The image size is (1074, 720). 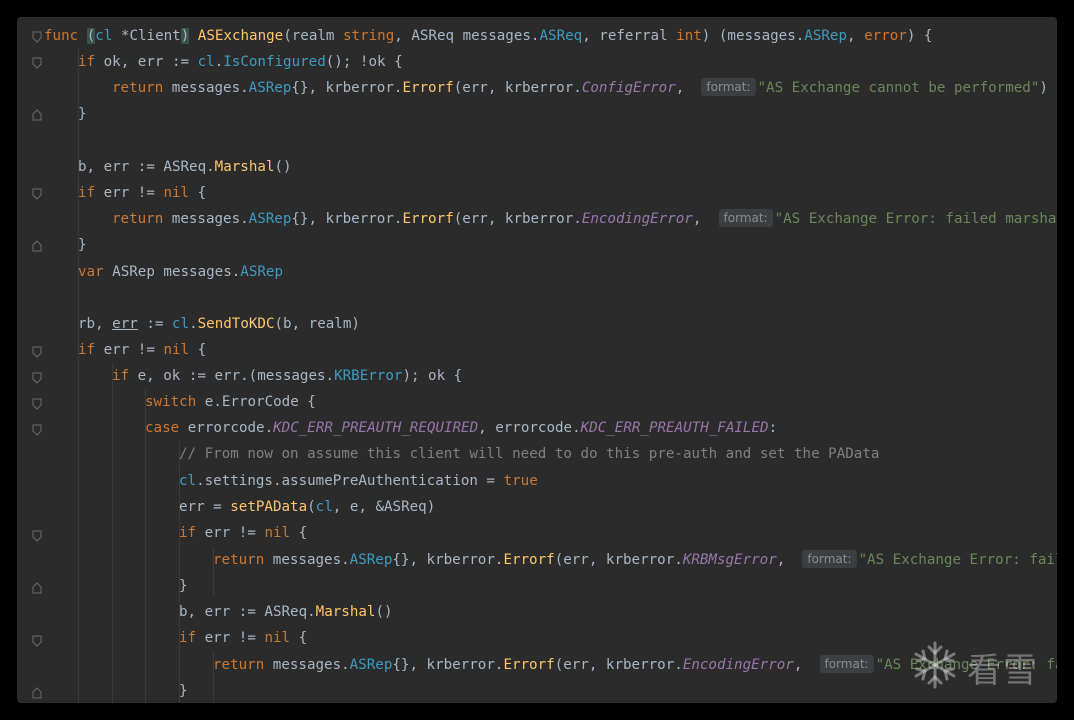 What do you see at coordinates (311, 507) in the screenshot?
I see `code-text: (` at bounding box center [311, 507].